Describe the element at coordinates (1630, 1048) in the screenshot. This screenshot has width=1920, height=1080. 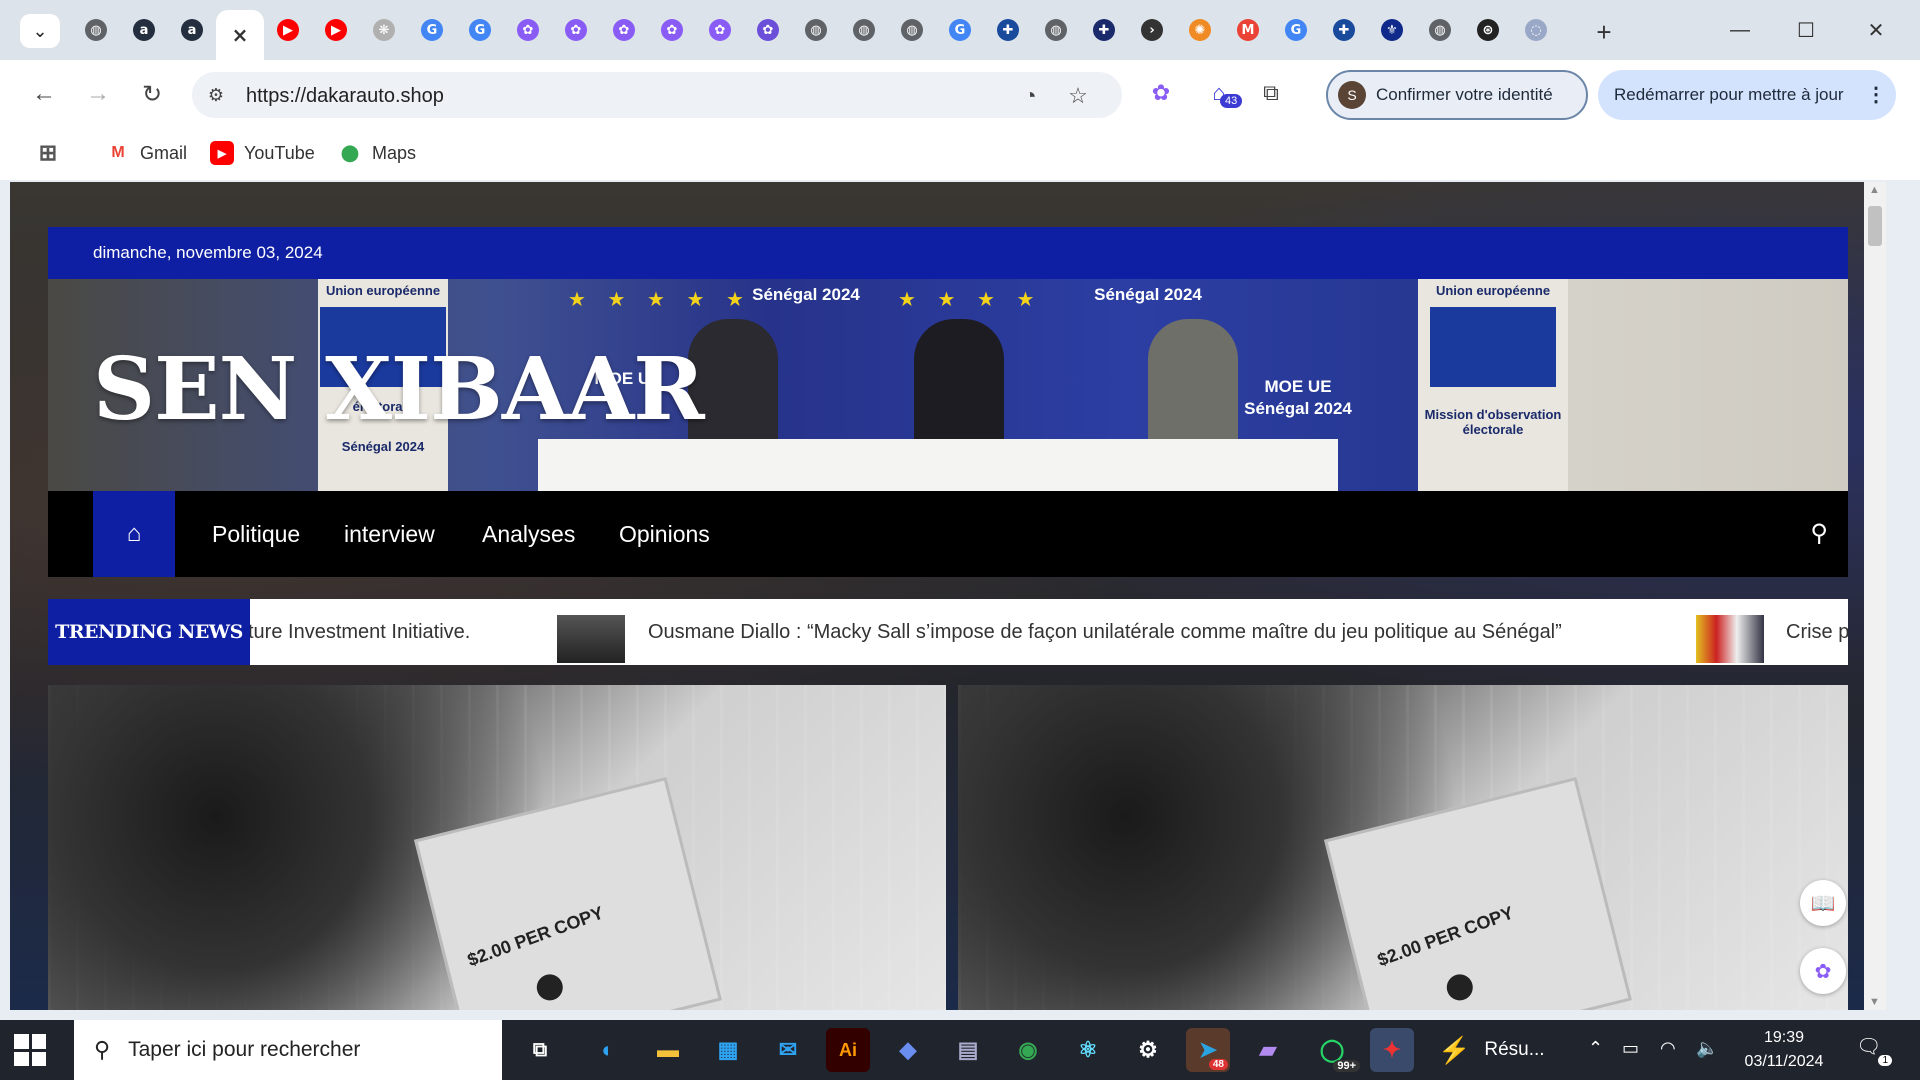
I see `battery-icon: ▭` at that location.